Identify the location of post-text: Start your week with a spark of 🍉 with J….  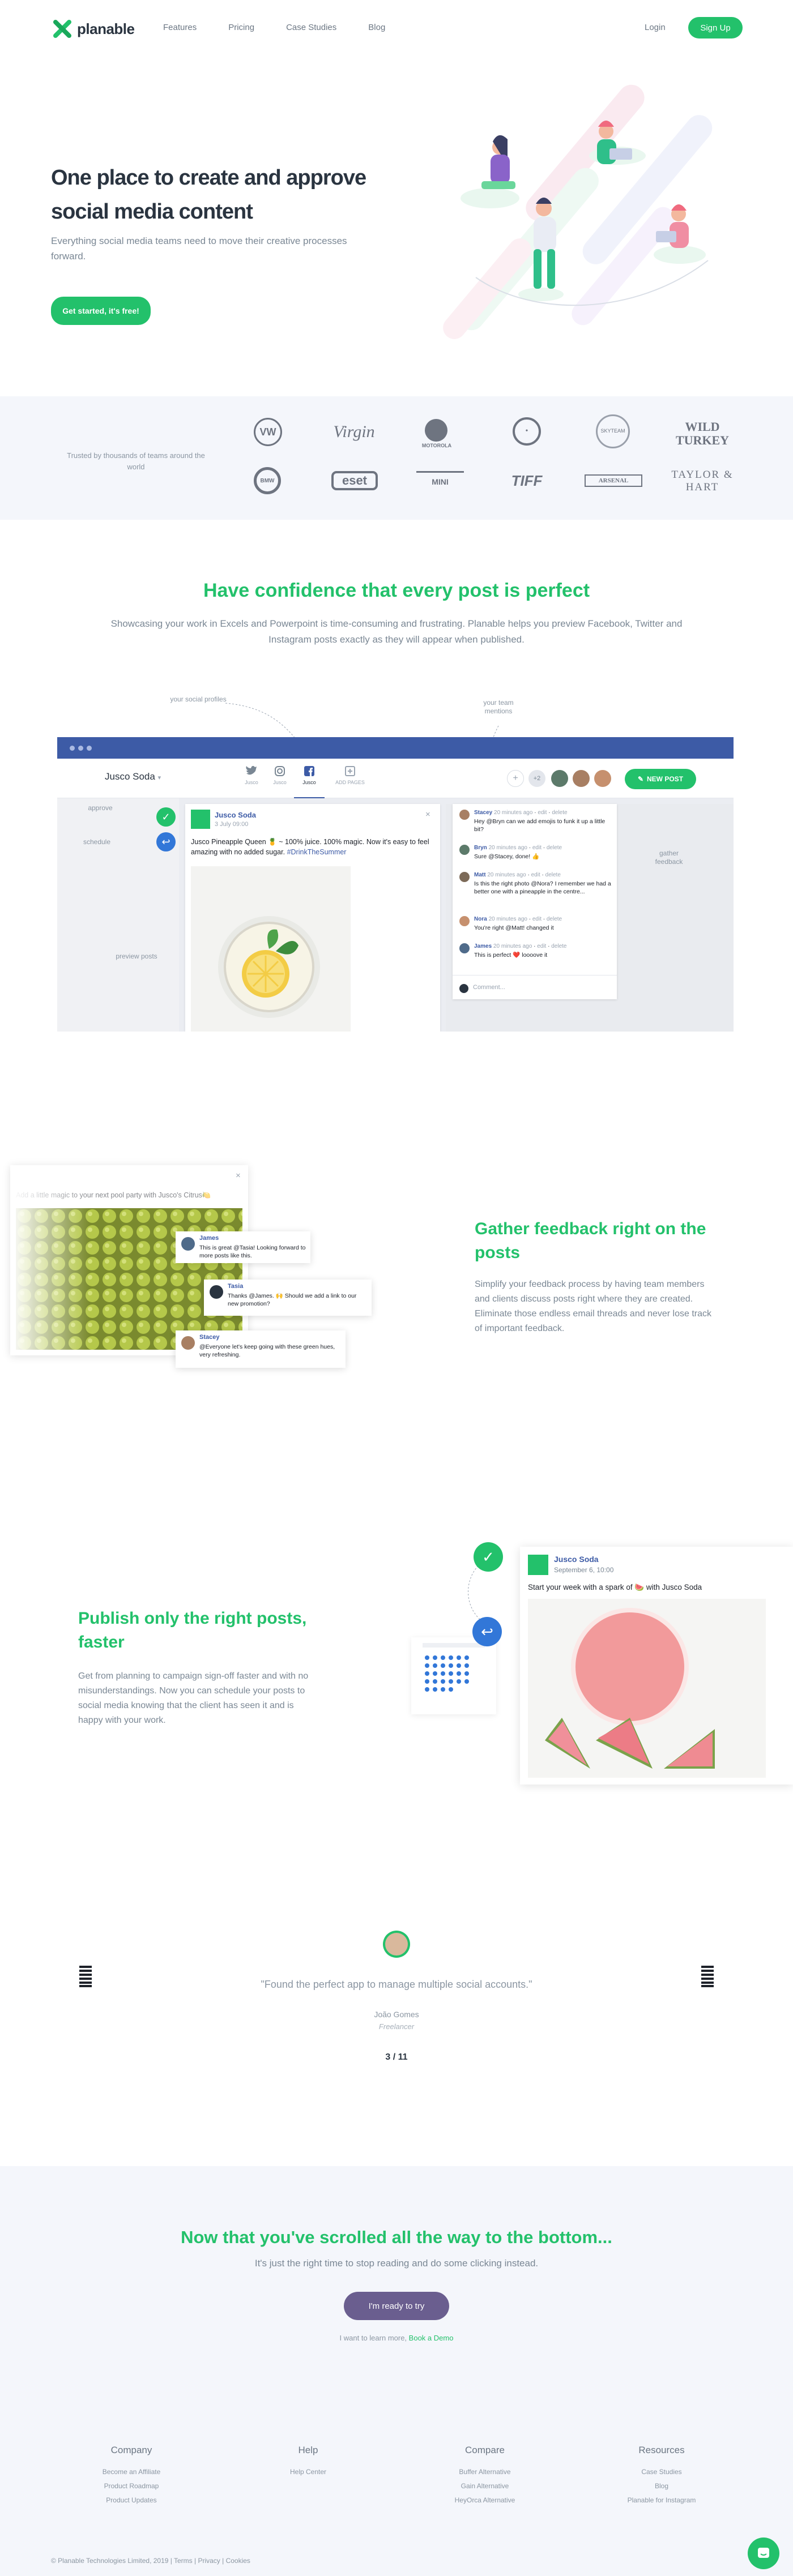
(615, 1587).